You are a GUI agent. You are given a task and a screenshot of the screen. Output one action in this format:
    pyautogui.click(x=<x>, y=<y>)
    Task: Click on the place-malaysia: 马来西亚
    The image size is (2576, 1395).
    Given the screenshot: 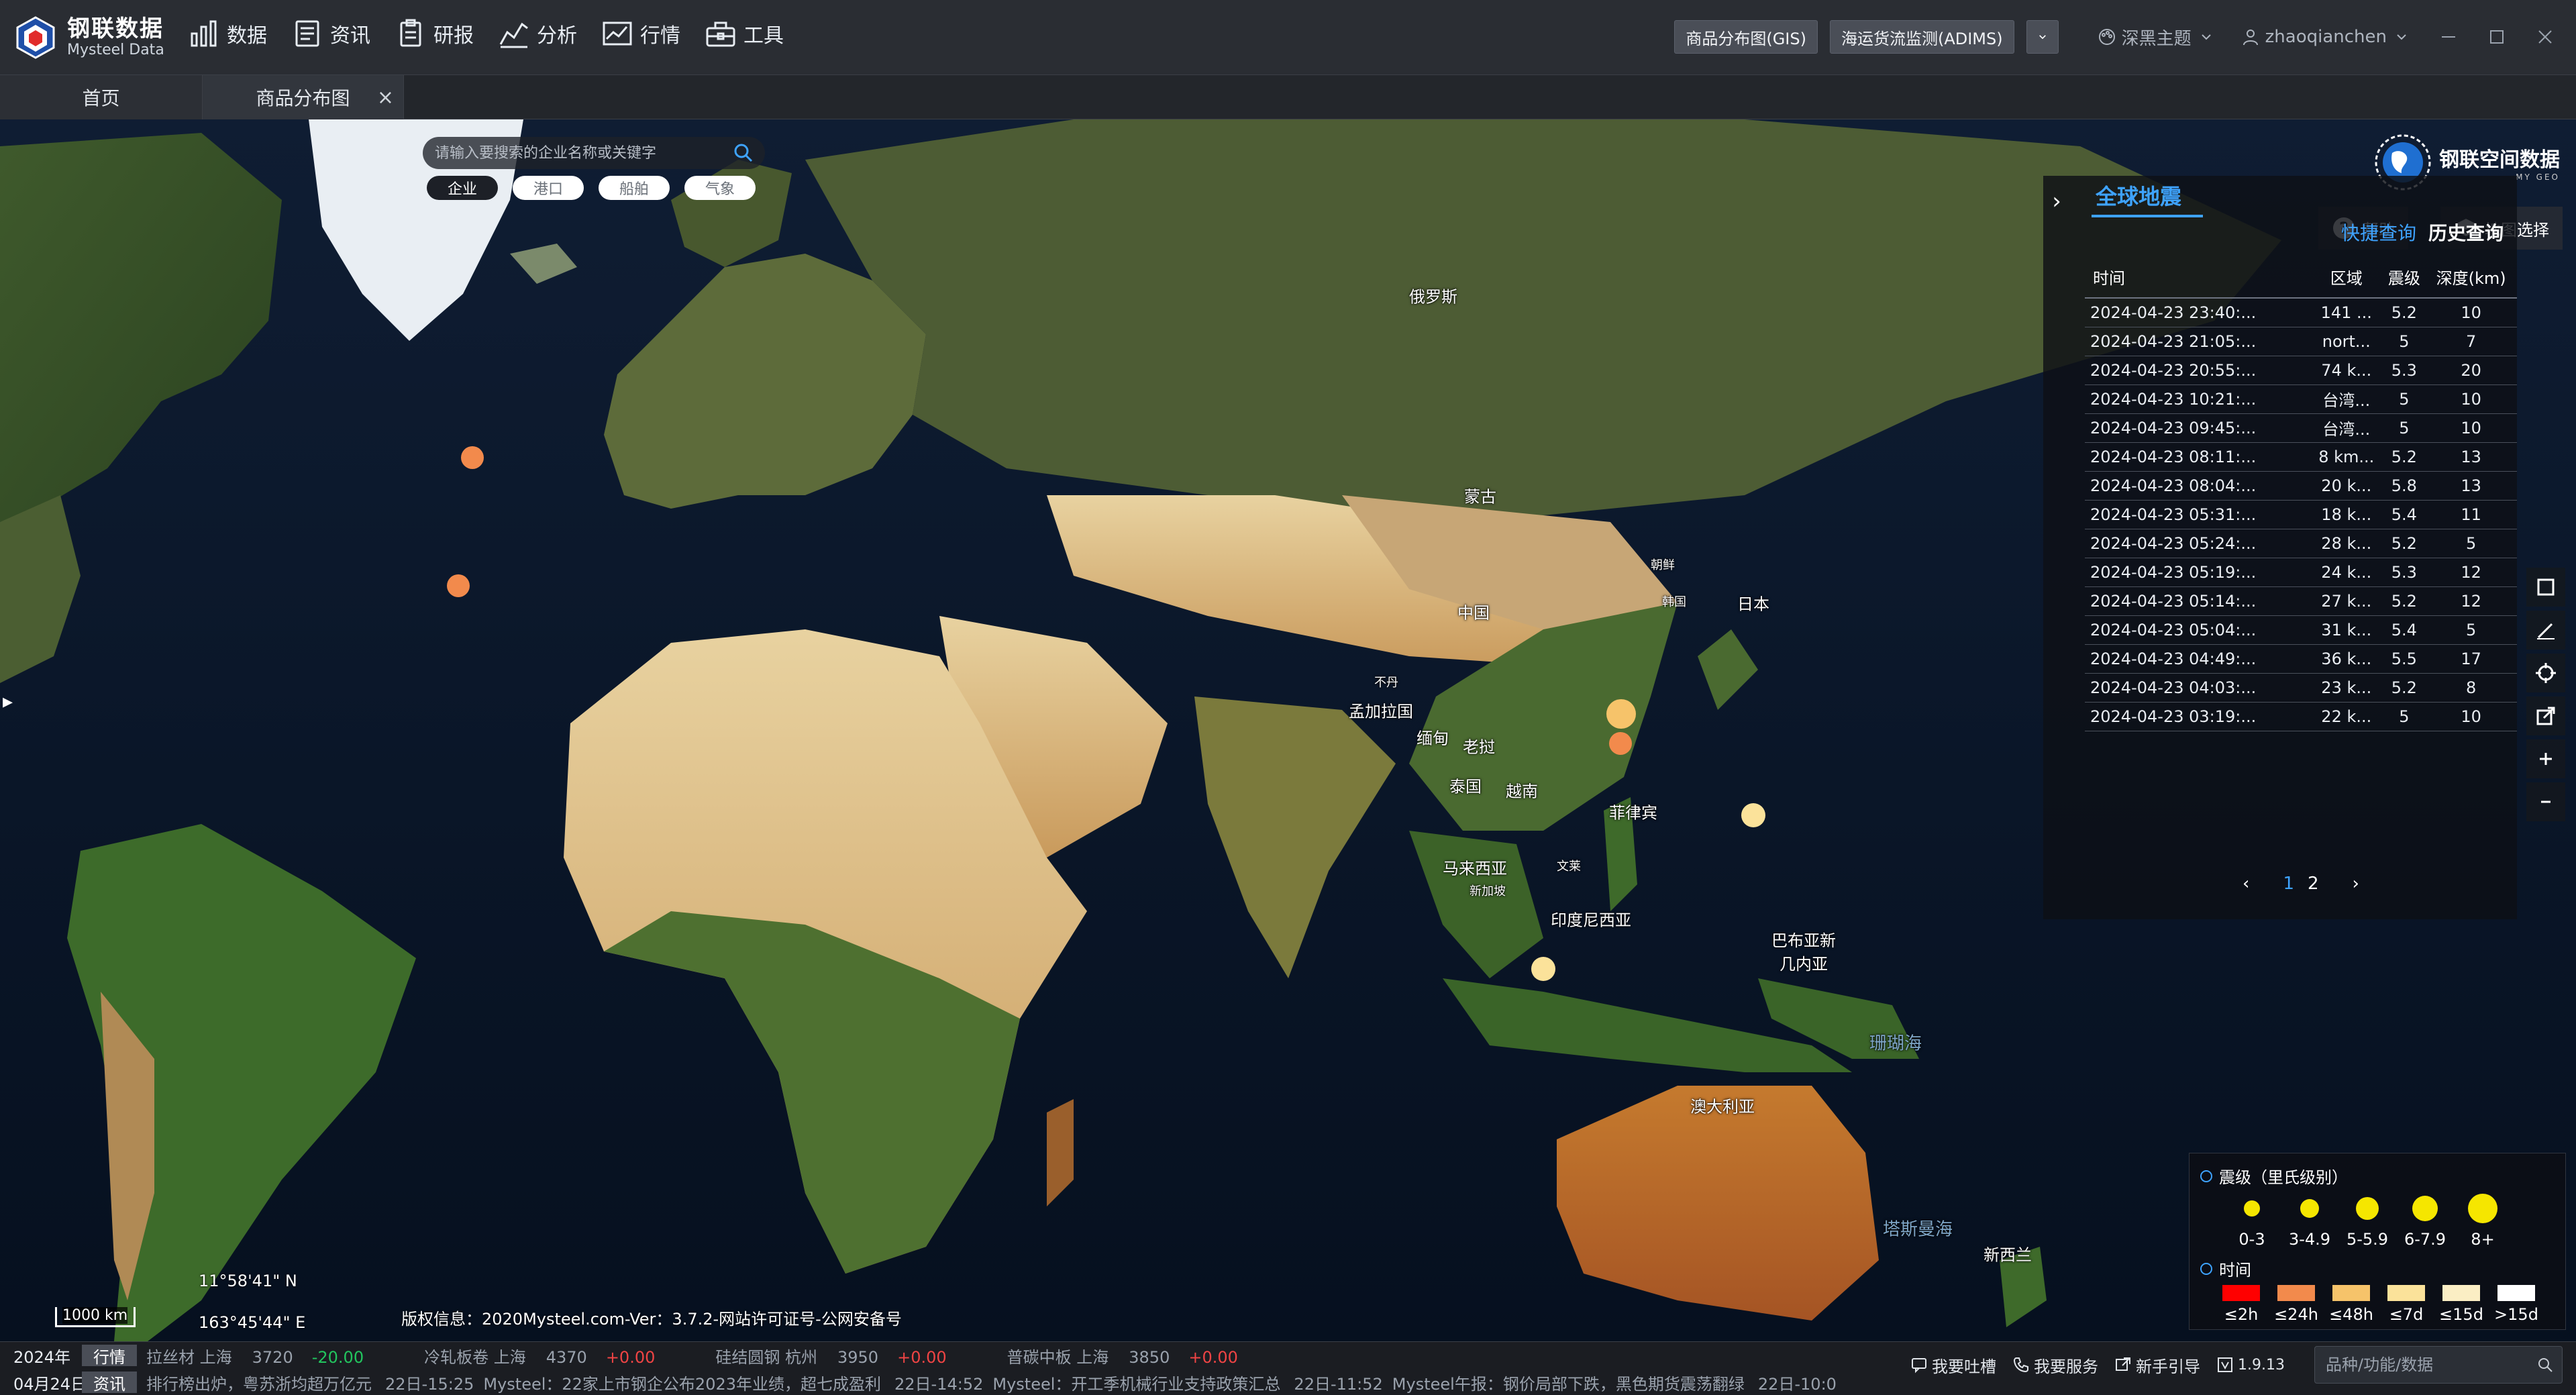 What is the action you would take?
    pyautogui.click(x=1475, y=868)
    